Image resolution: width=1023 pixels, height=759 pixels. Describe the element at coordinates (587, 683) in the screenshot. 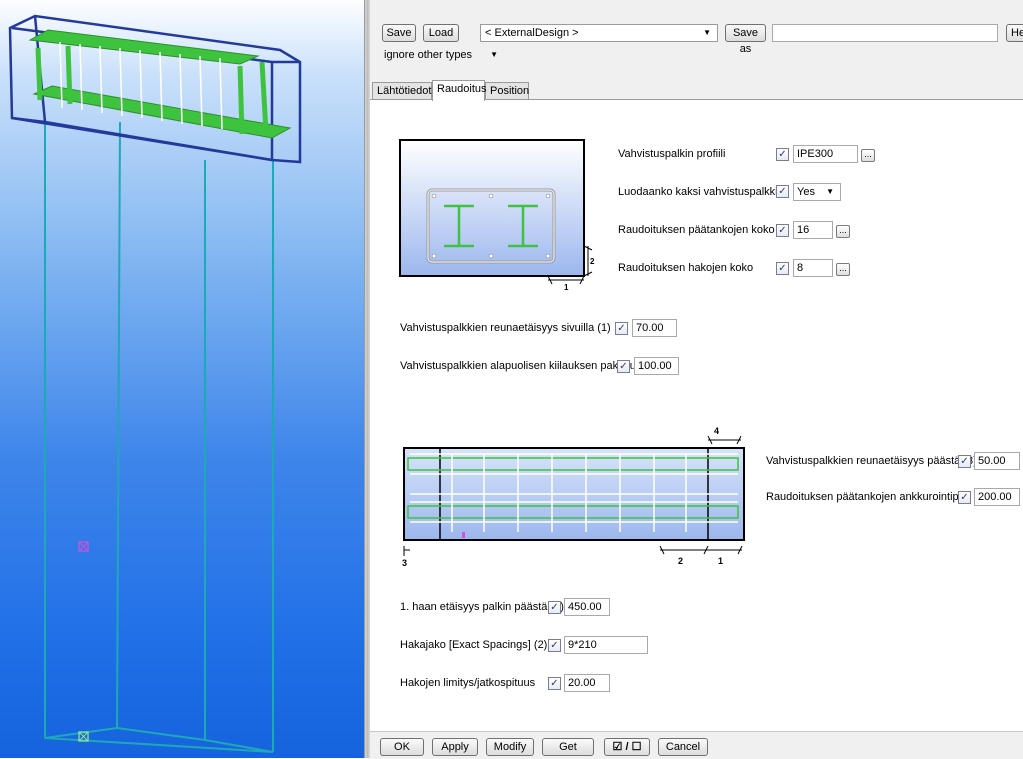

I see `stirrup-overlap-input: 20.00` at that location.